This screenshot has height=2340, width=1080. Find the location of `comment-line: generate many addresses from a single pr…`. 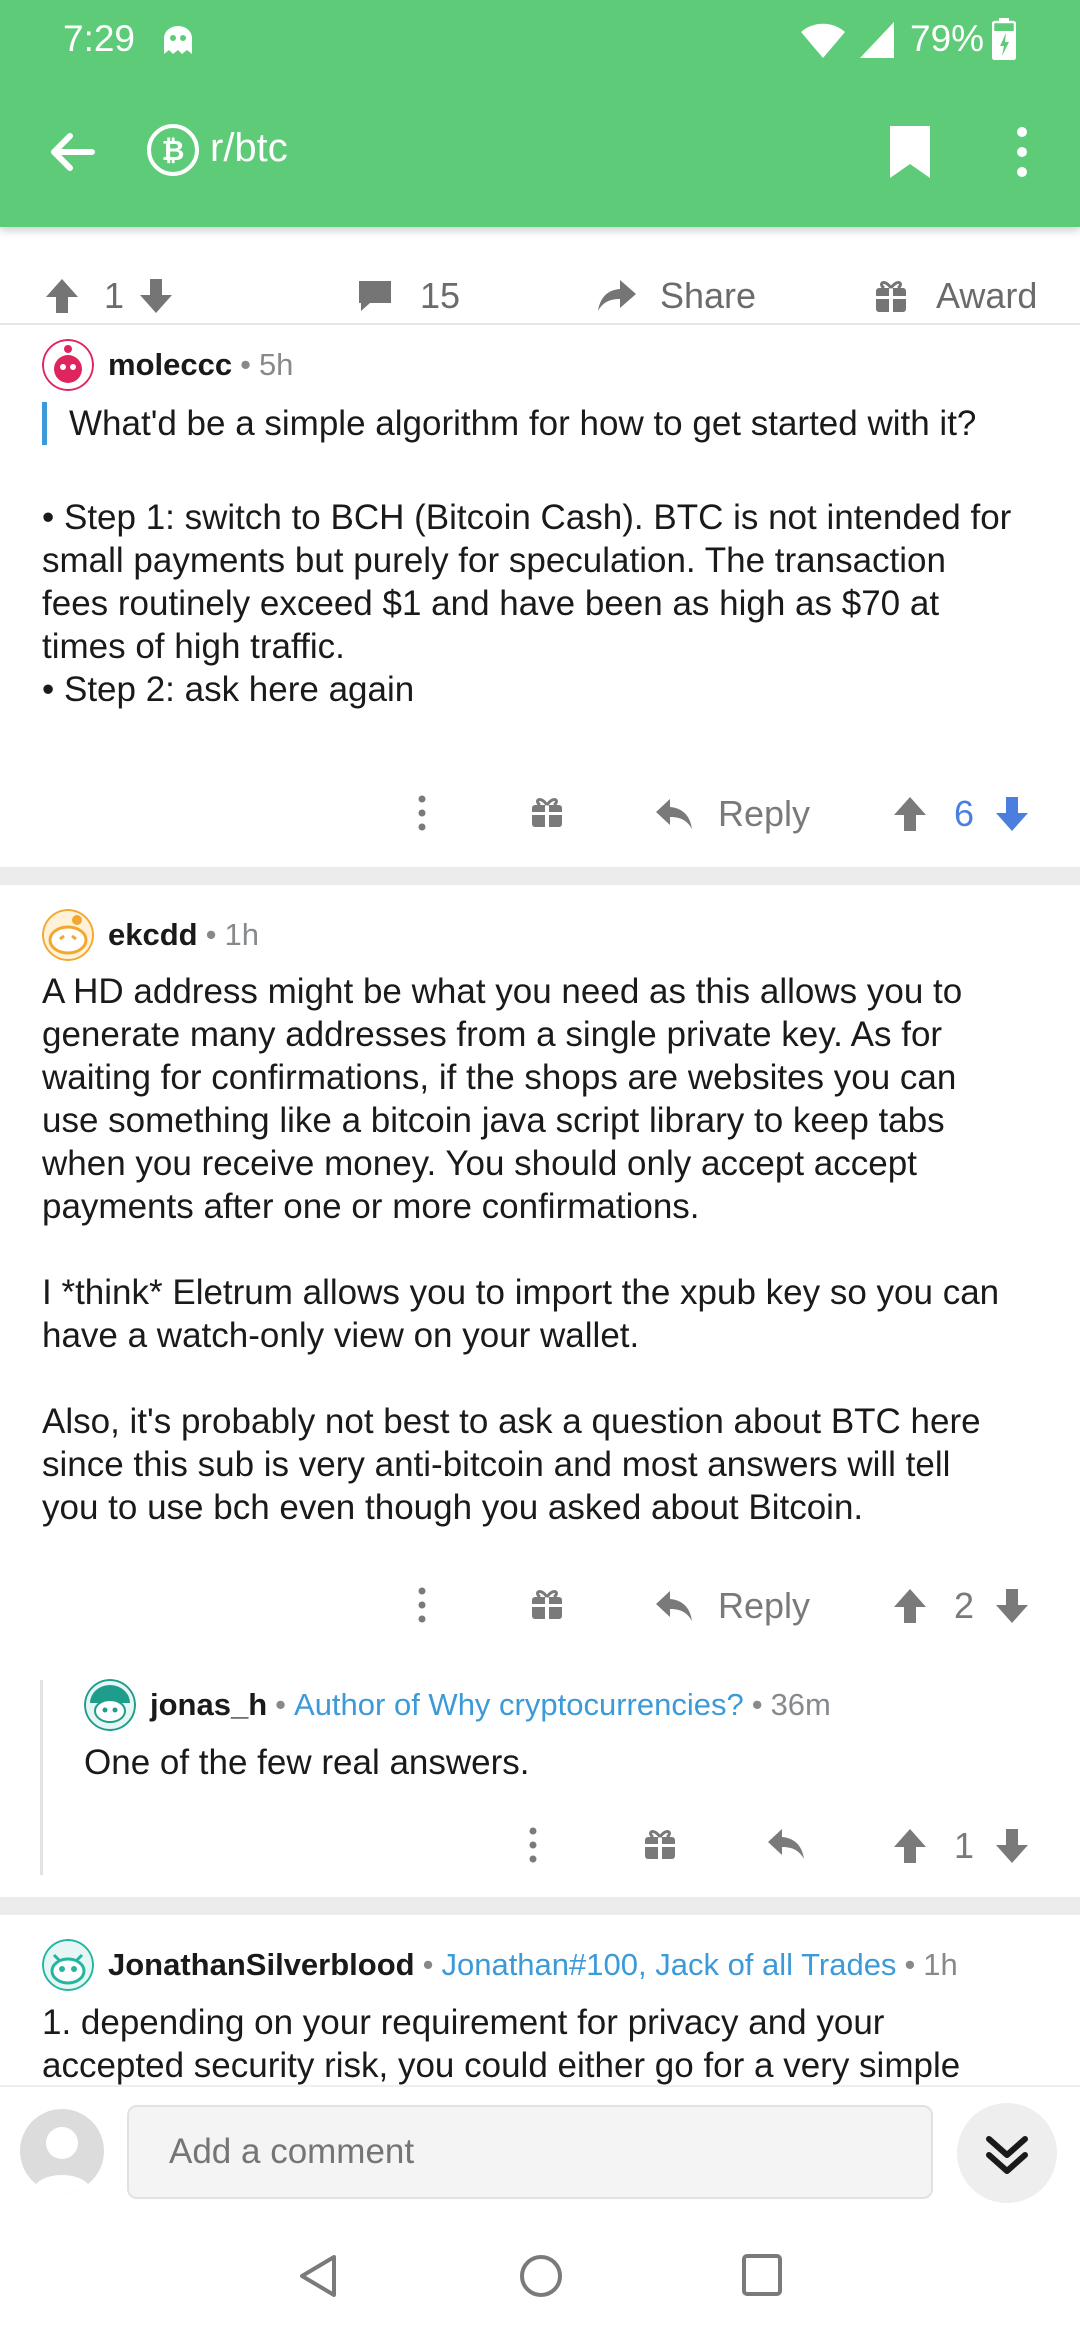

comment-line: generate many addresses from a single pr… is located at coordinates (492, 1034).